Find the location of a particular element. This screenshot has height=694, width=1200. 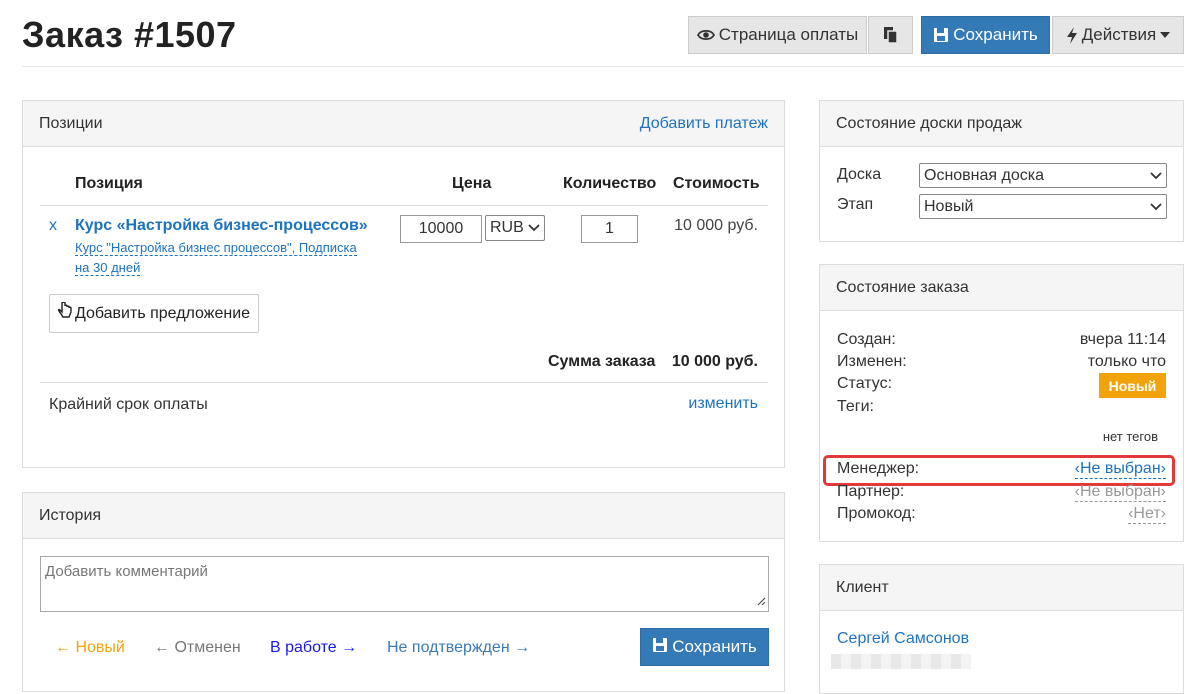

column-position: Позиция is located at coordinates (109, 183).